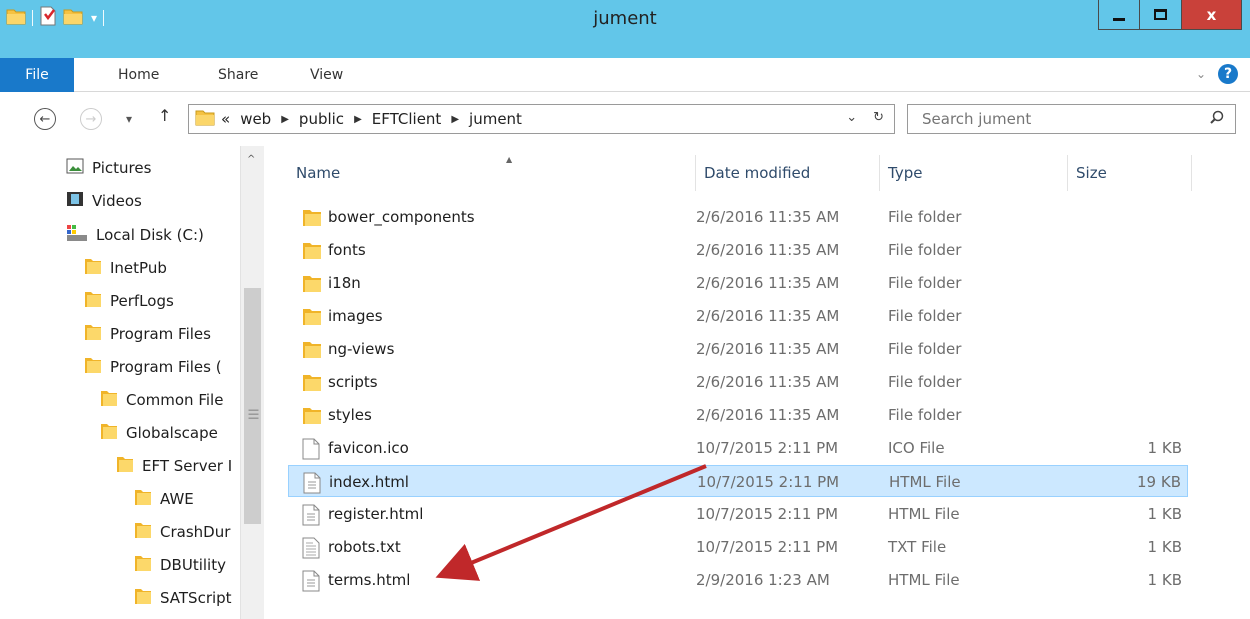 This screenshot has height=619, width=1250. Describe the element at coordinates (252, 382) in the screenshot. I see `nav-pane-scrollbar: ^ — — —` at that location.